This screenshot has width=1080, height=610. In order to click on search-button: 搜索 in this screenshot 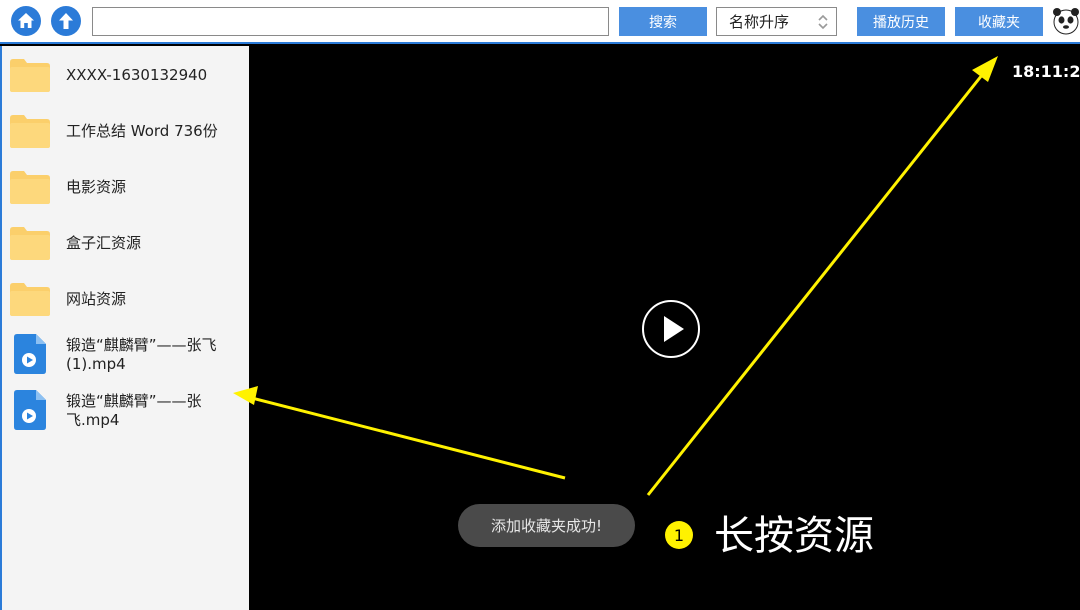, I will do `click(663, 21)`.